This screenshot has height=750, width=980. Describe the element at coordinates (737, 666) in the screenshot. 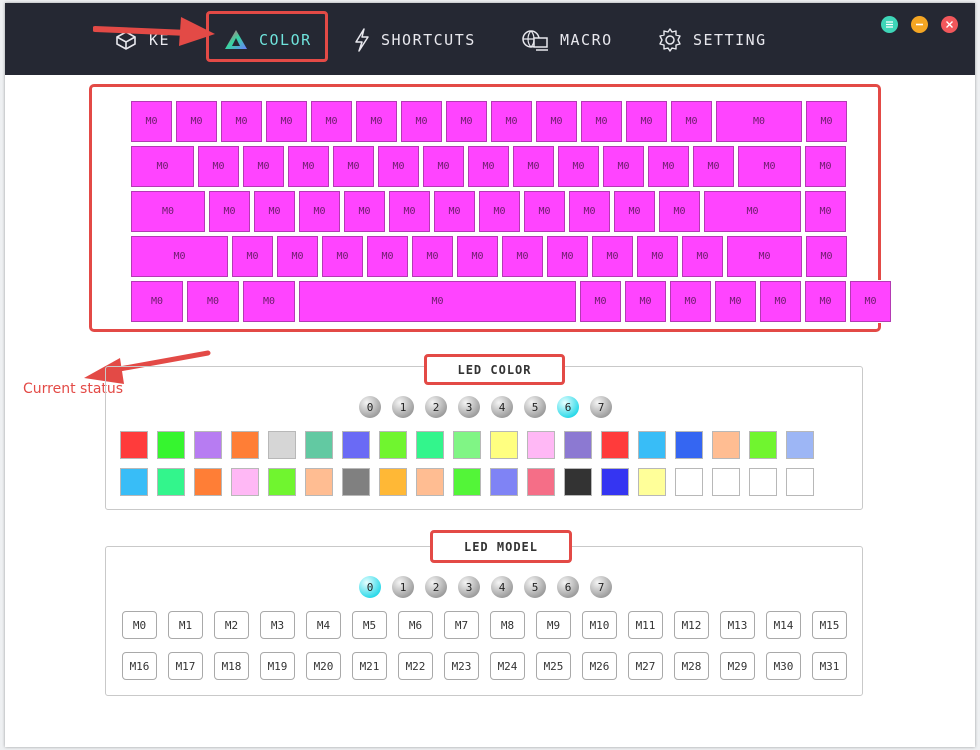

I see `led-mode-button: M29` at that location.